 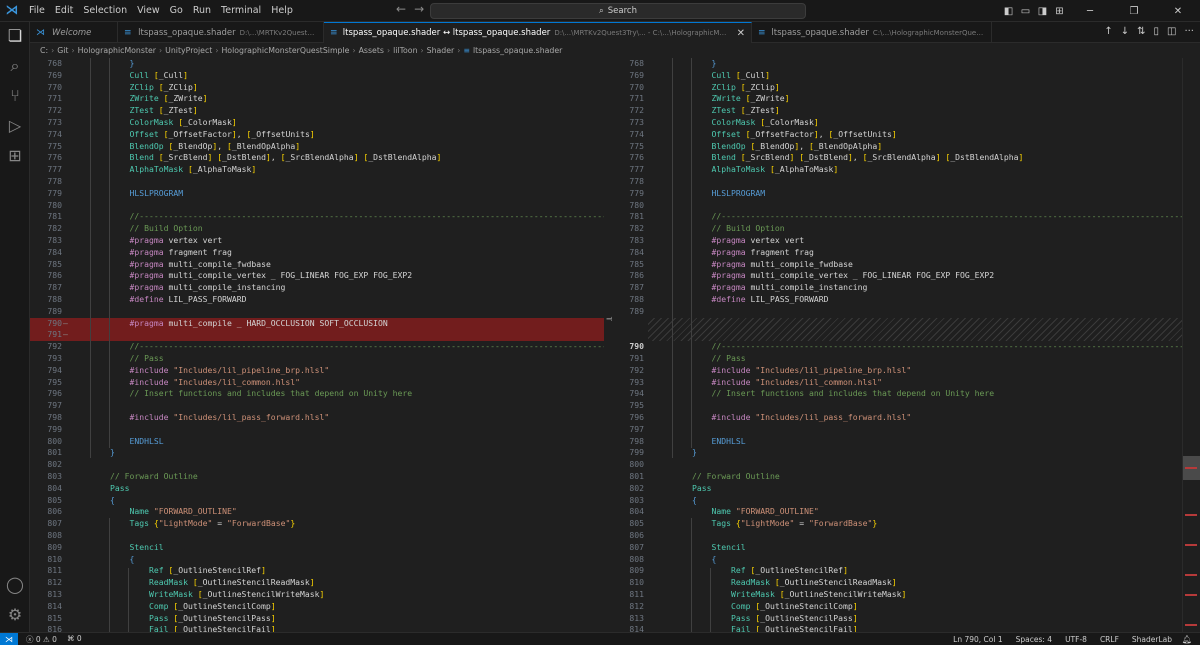 I want to click on search-icon: ⌕, so click(x=15, y=66).